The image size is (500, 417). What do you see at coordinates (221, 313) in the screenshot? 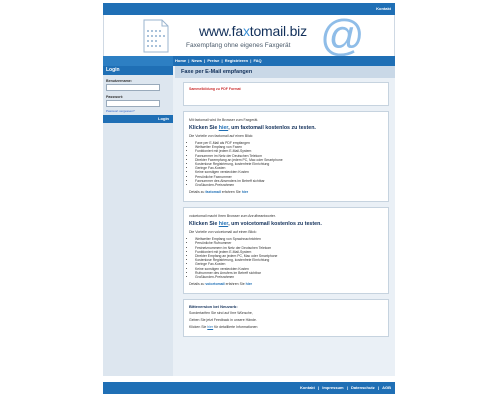
I see `feedback-line-1: Sondertarifen Sie sind auf Ihre Wünsche,` at bounding box center [221, 313].